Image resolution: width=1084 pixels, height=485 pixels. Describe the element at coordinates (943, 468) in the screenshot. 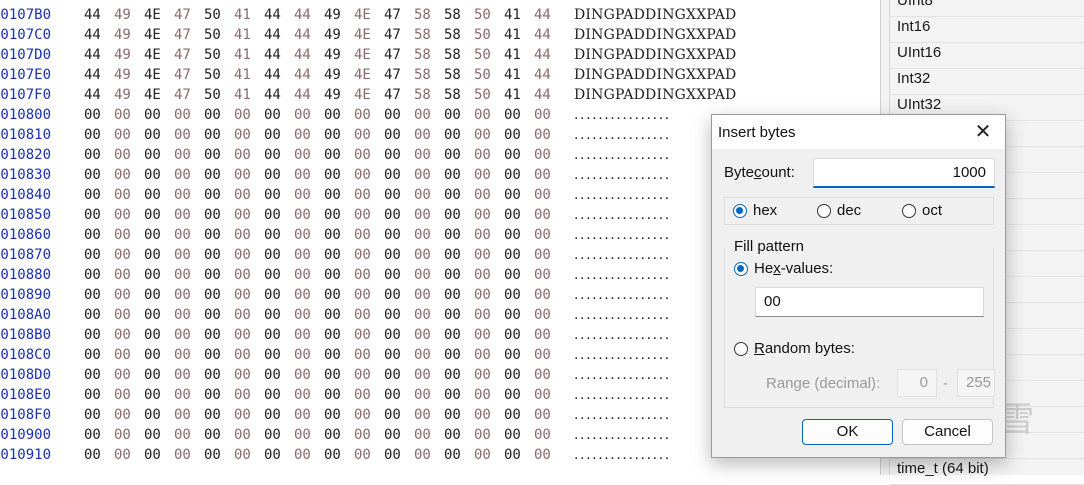

I see `inspector-item: time_t (64 bit)` at that location.